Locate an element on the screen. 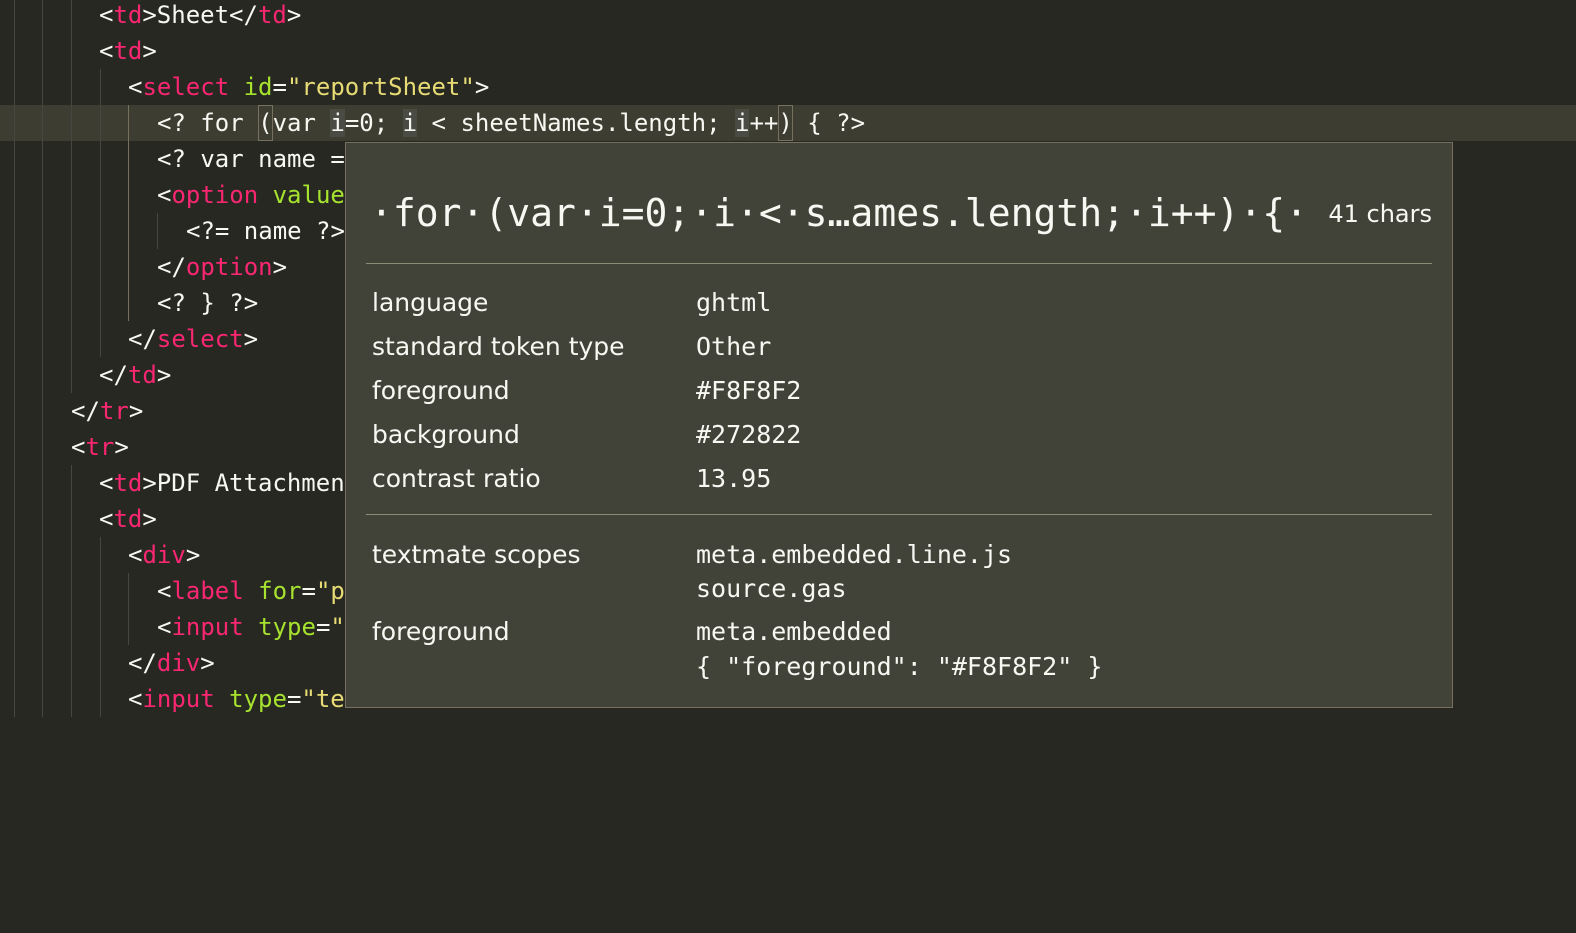  theme-foreground-label: foreground is located at coordinates (441, 631).